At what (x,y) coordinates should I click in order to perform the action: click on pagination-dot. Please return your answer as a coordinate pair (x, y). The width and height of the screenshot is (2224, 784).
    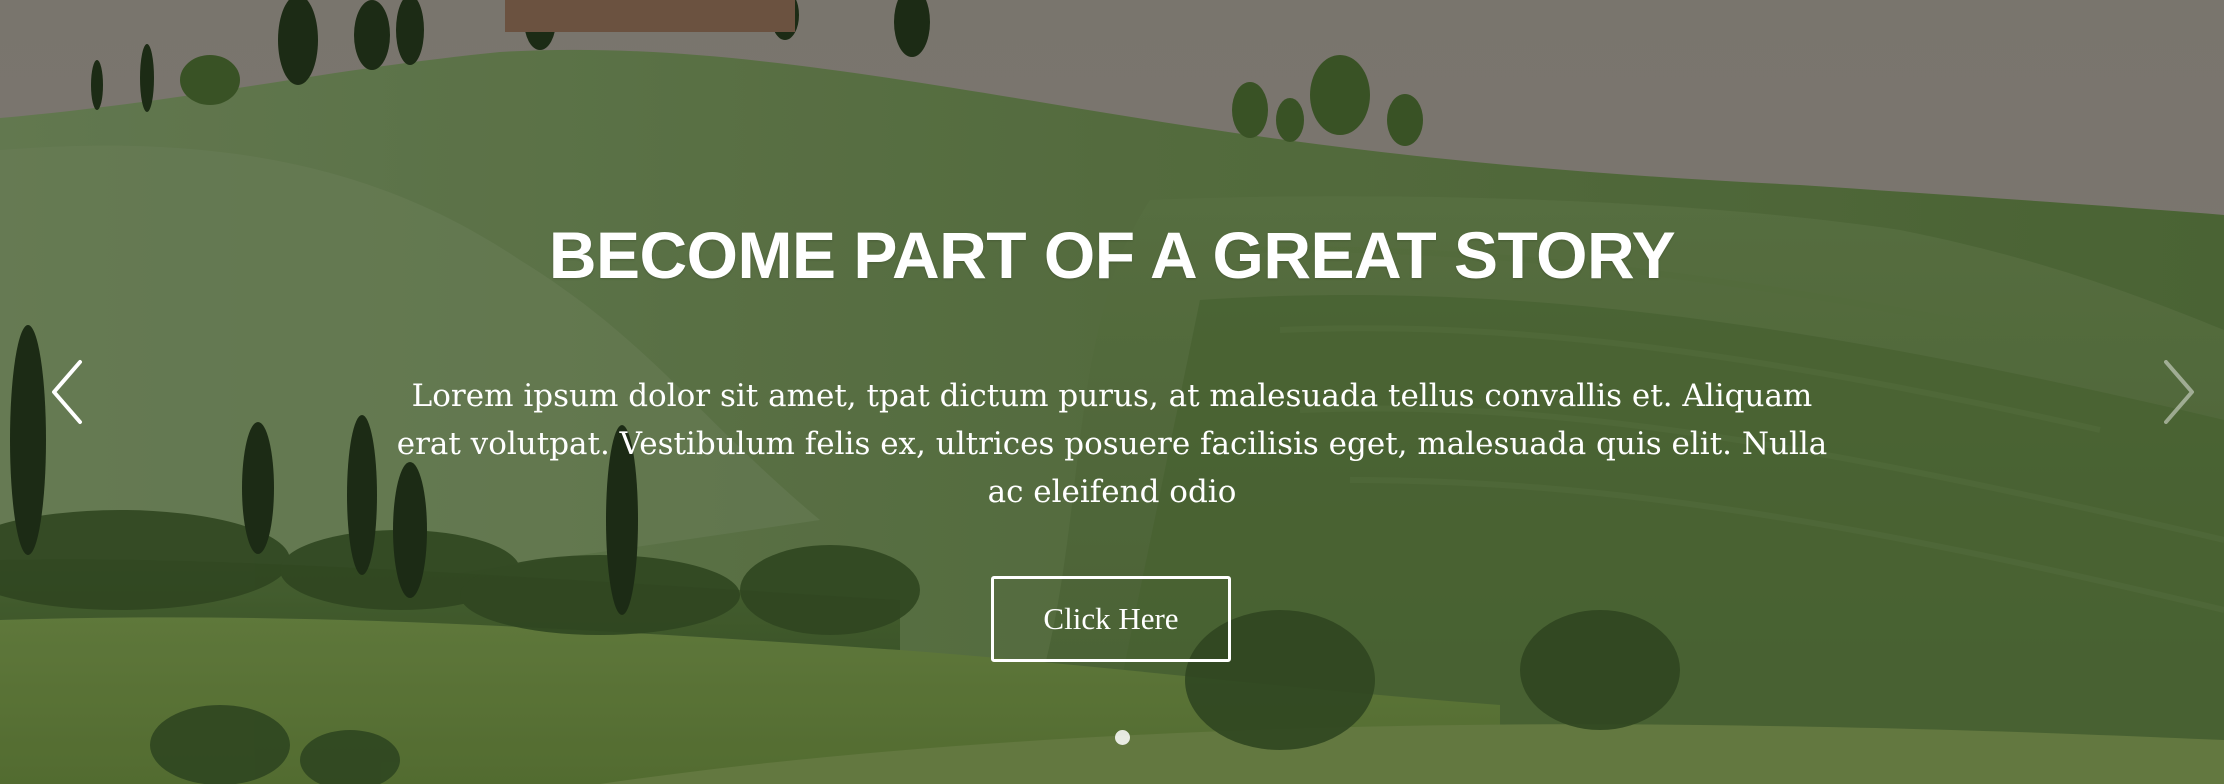
    Looking at the image, I should click on (1122, 737).